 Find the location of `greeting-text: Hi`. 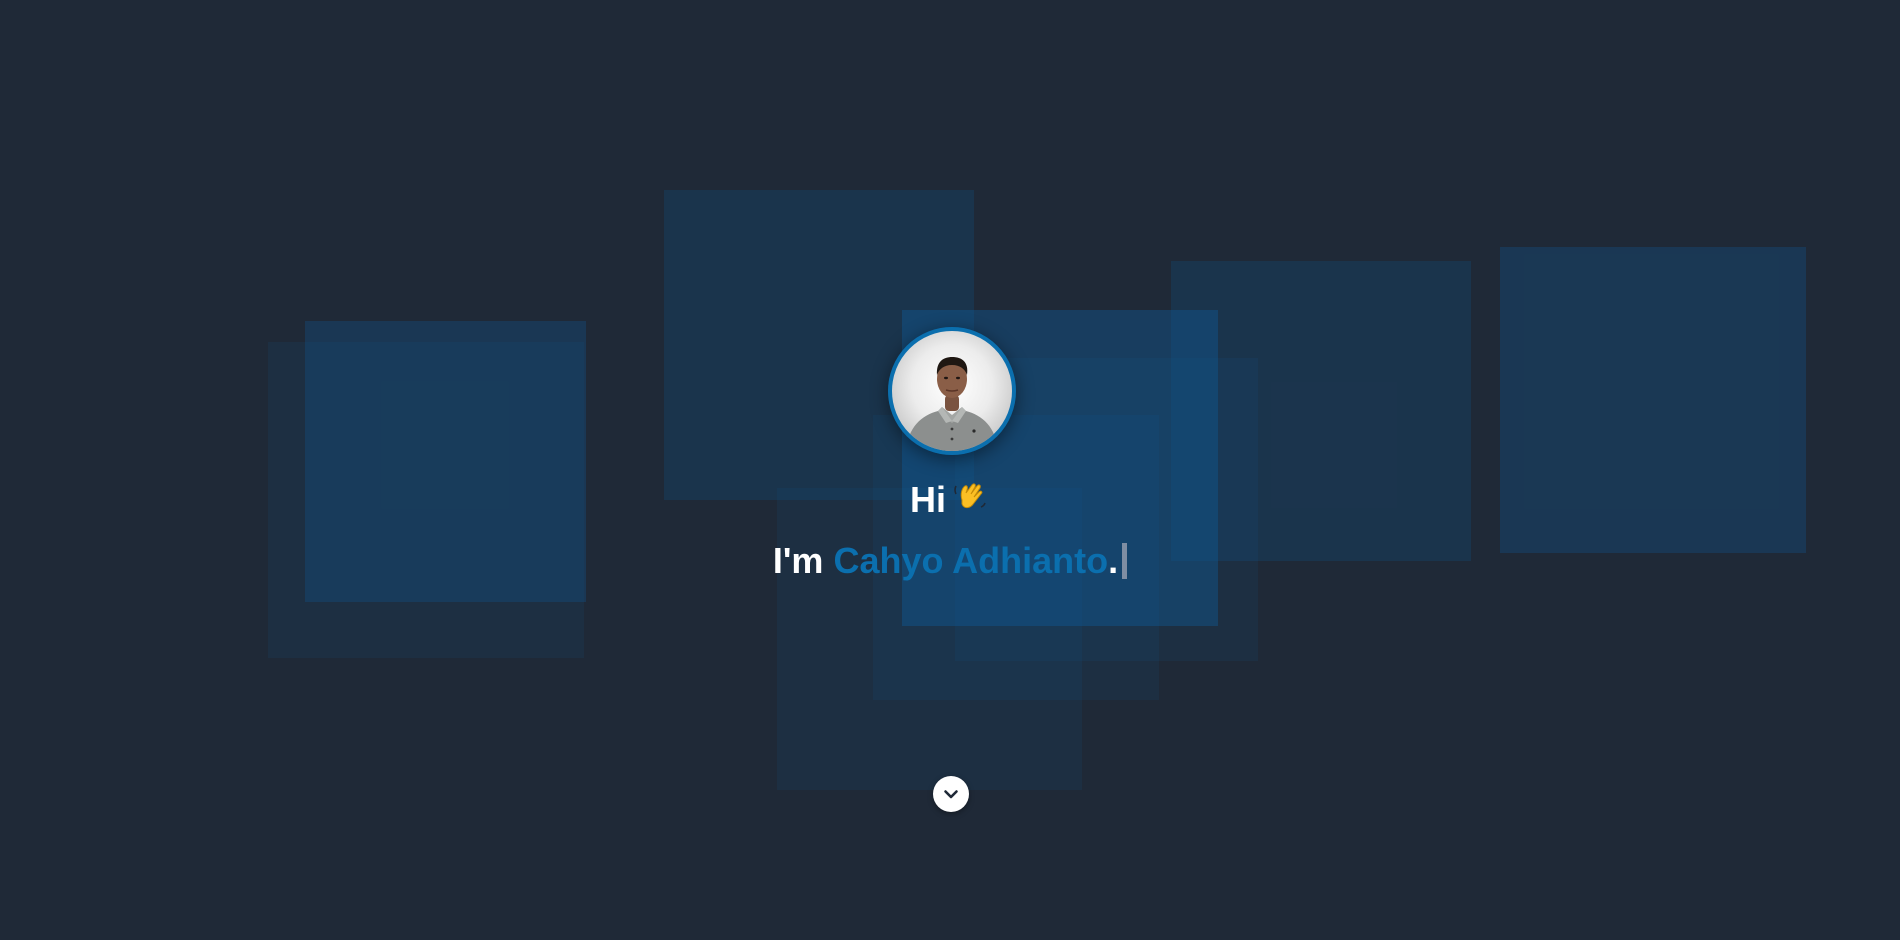

greeting-text: Hi is located at coordinates (928, 499).